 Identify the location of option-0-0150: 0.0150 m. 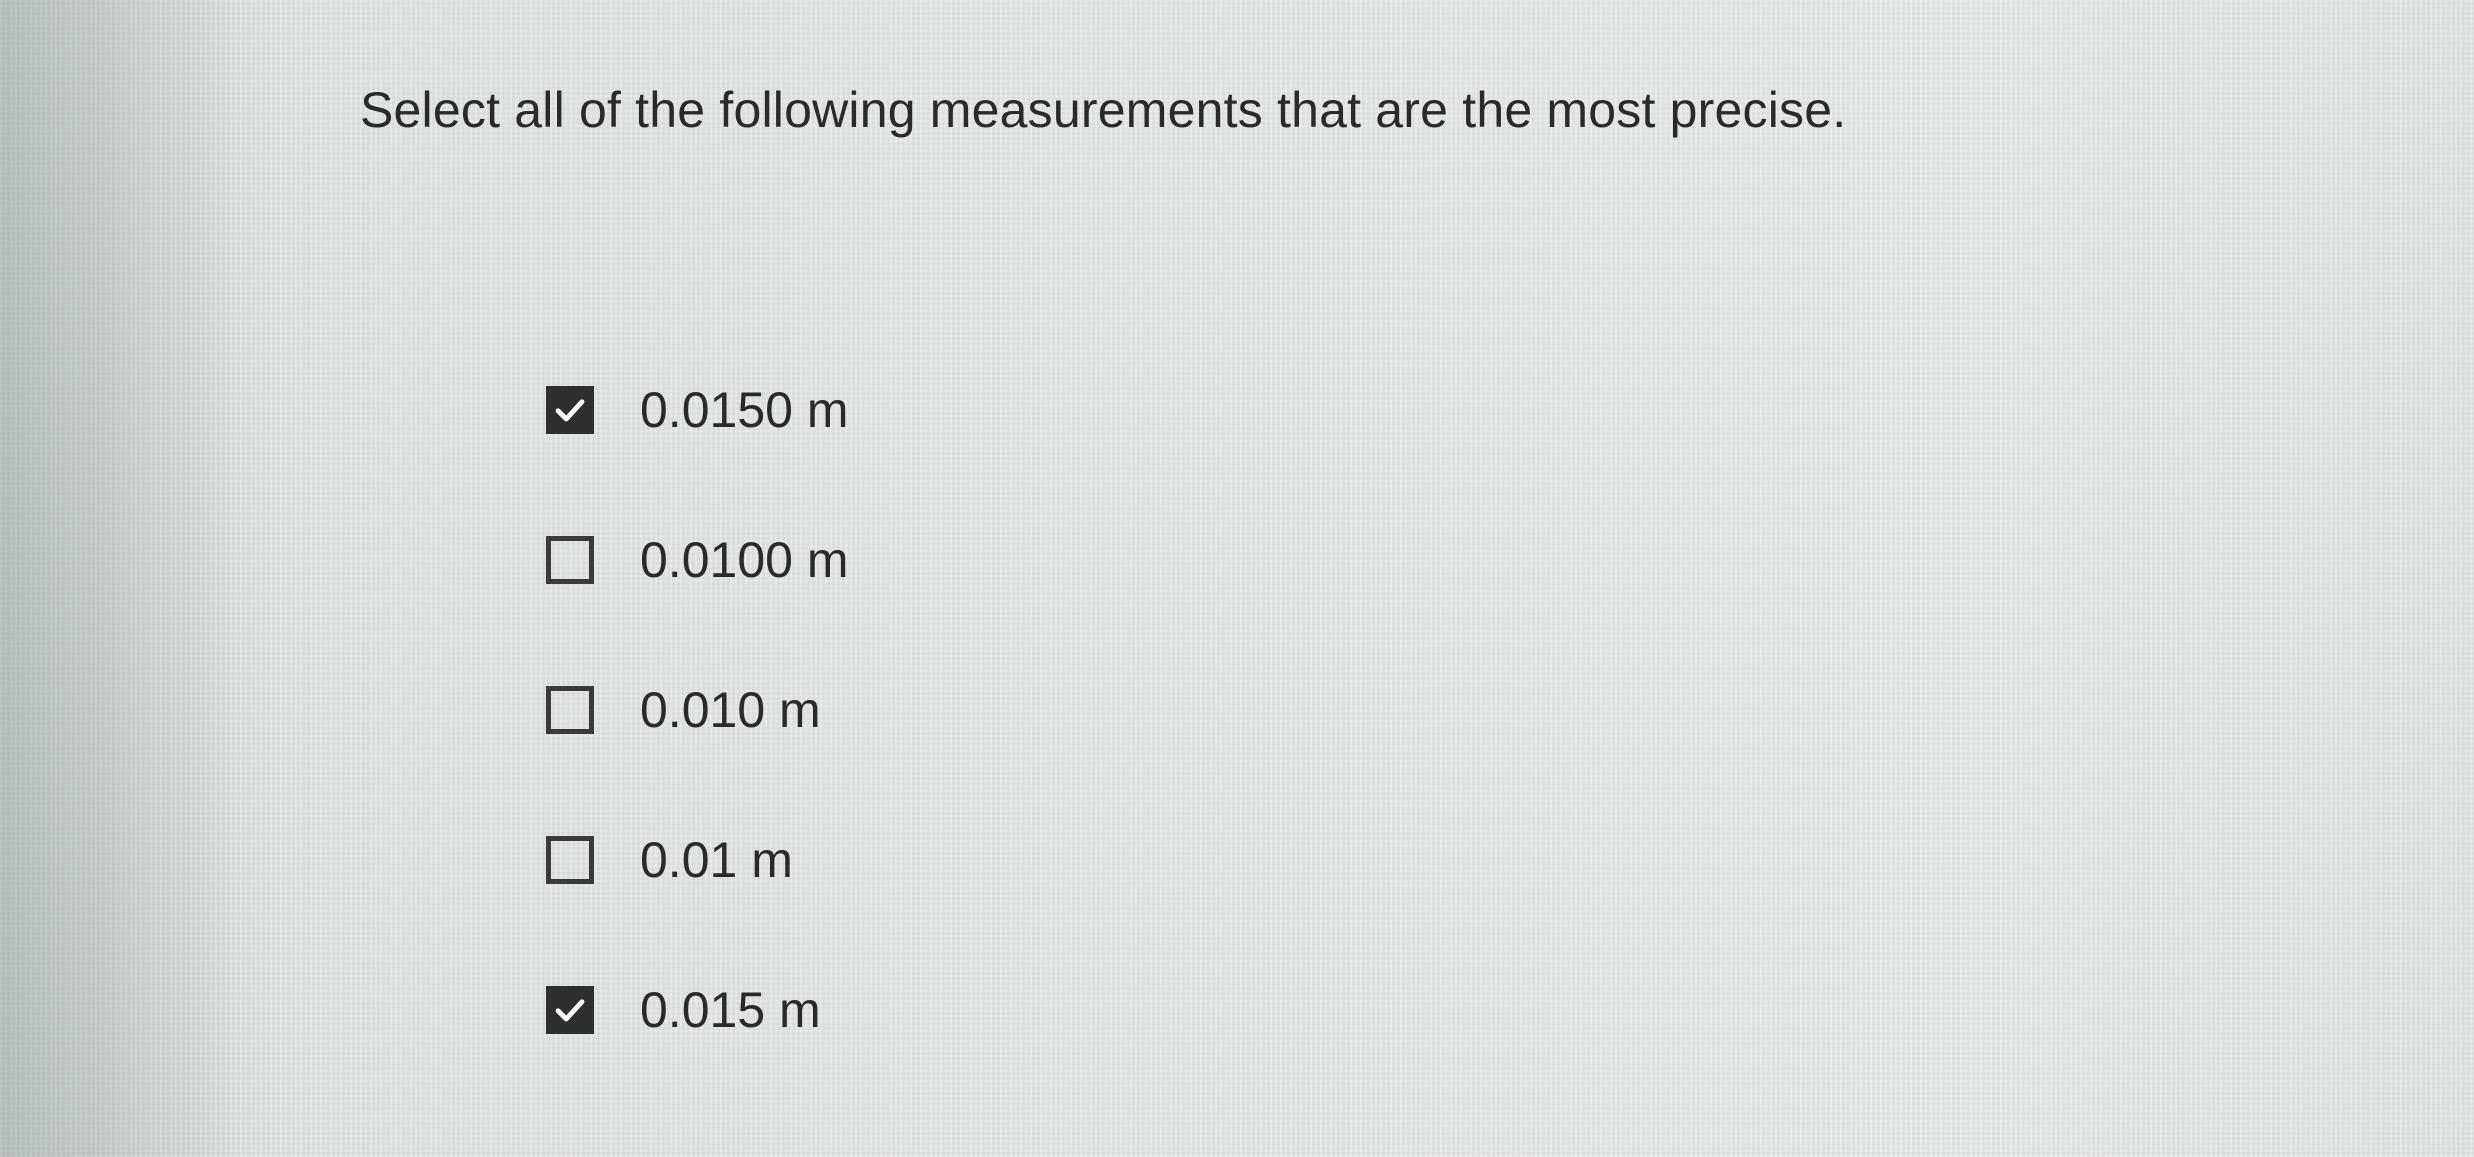
(697, 410).